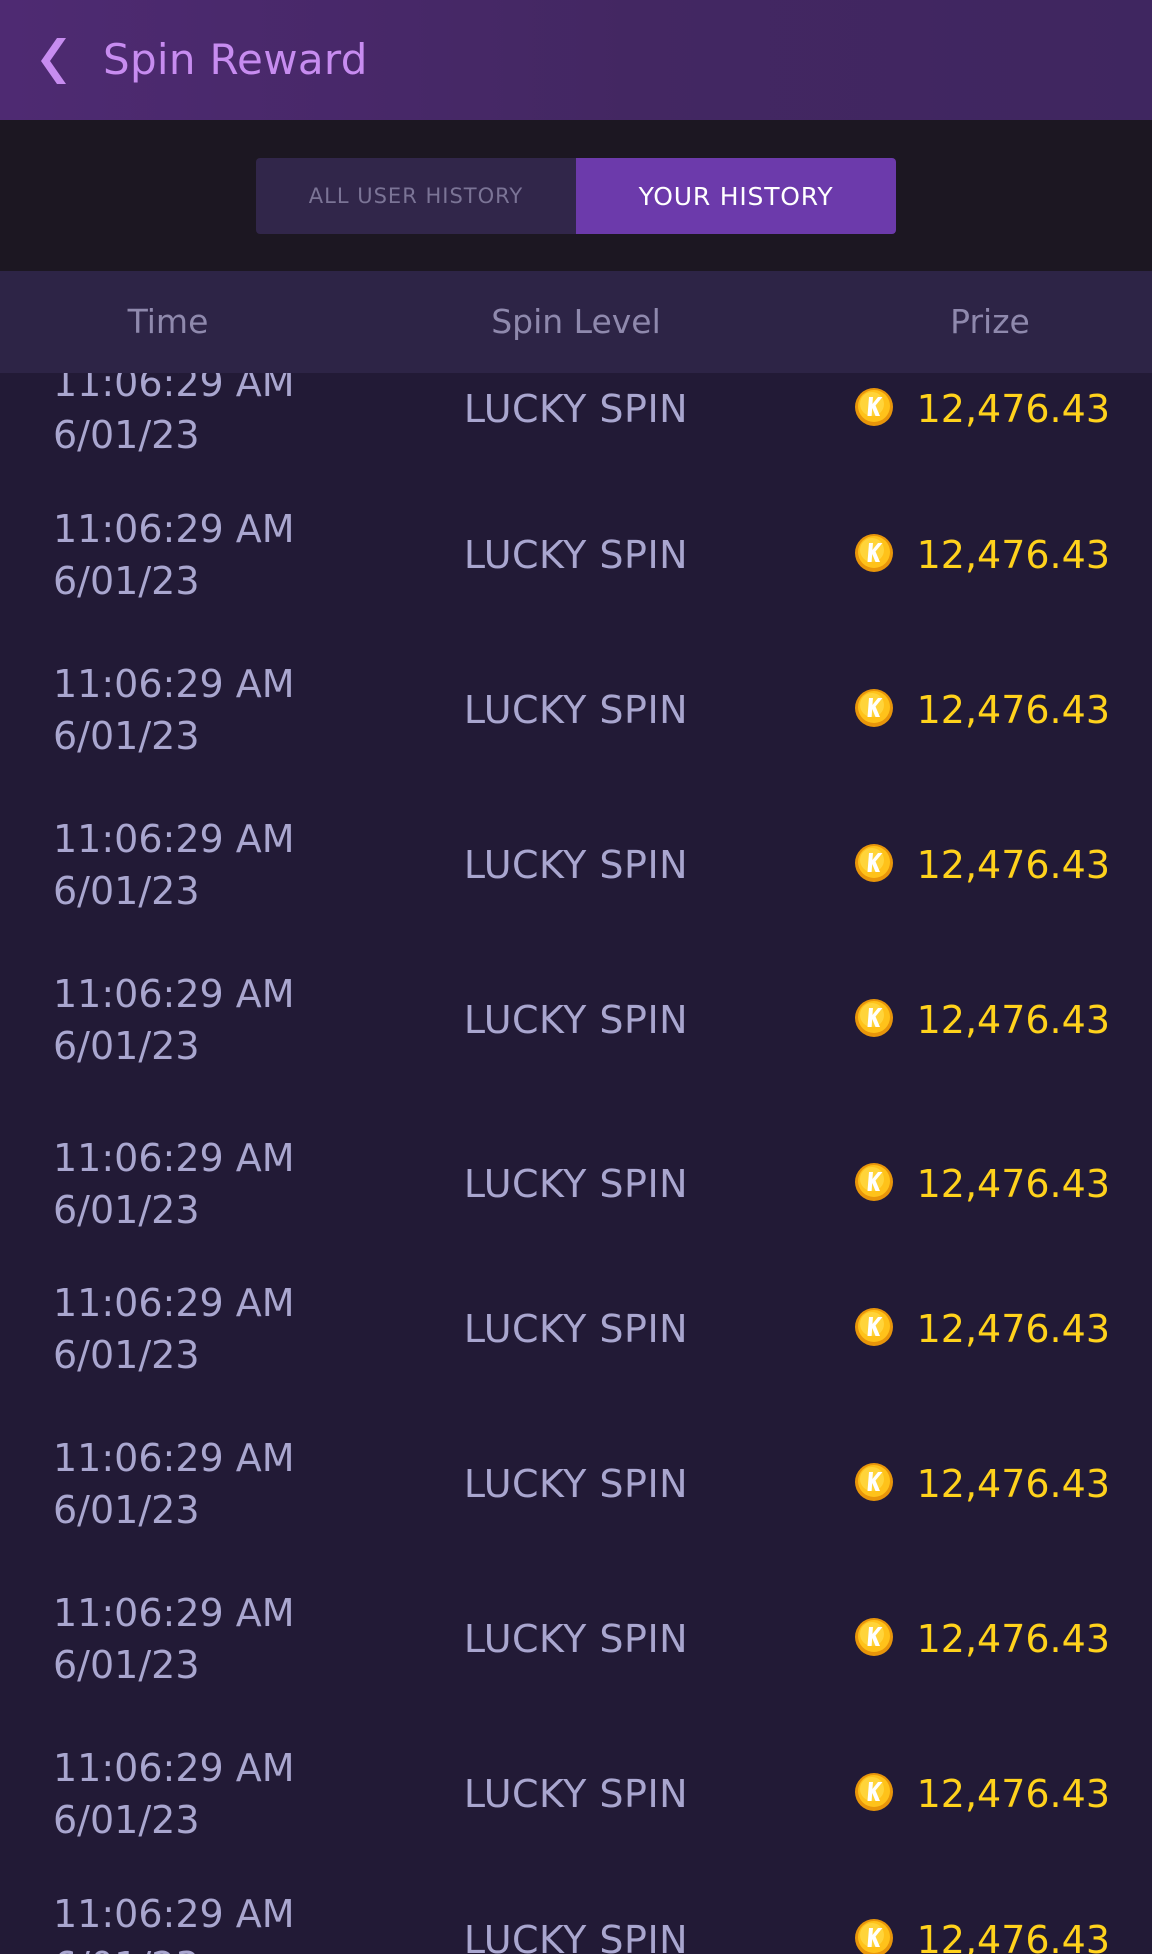 The height and width of the screenshot is (1954, 1152). Describe the element at coordinates (990, 322) in the screenshot. I see `column-header-prize: Prize` at that location.